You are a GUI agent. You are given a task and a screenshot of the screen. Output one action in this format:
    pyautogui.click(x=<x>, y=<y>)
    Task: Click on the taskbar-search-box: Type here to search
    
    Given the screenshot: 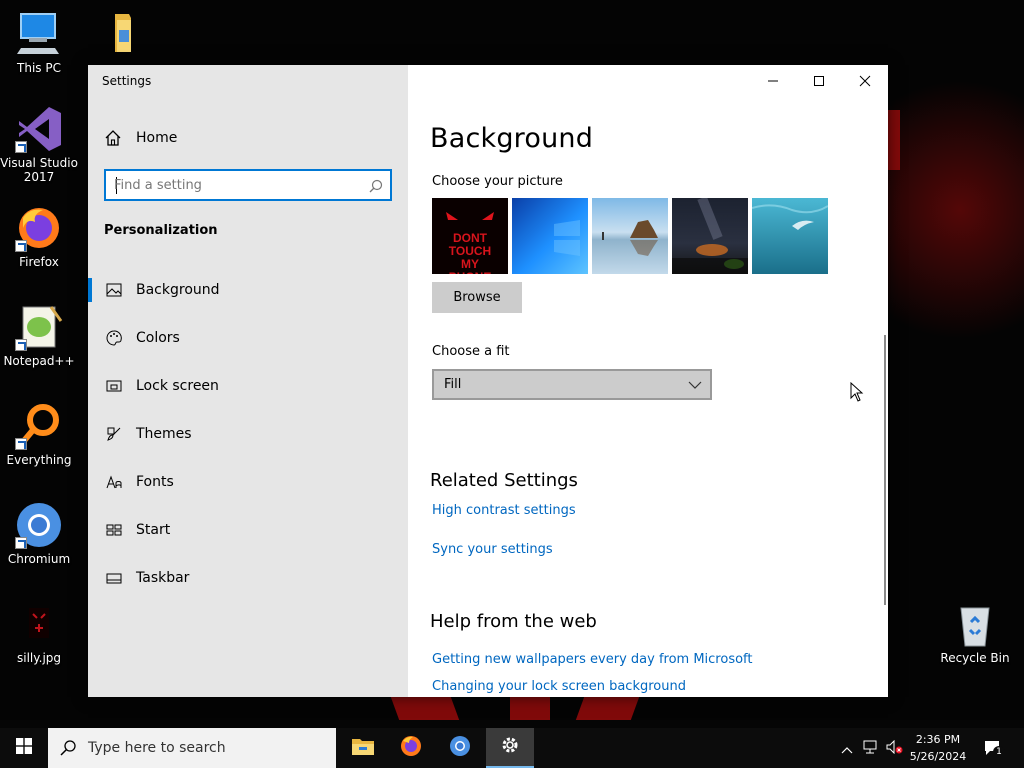 What is the action you would take?
    pyautogui.click(x=192, y=748)
    